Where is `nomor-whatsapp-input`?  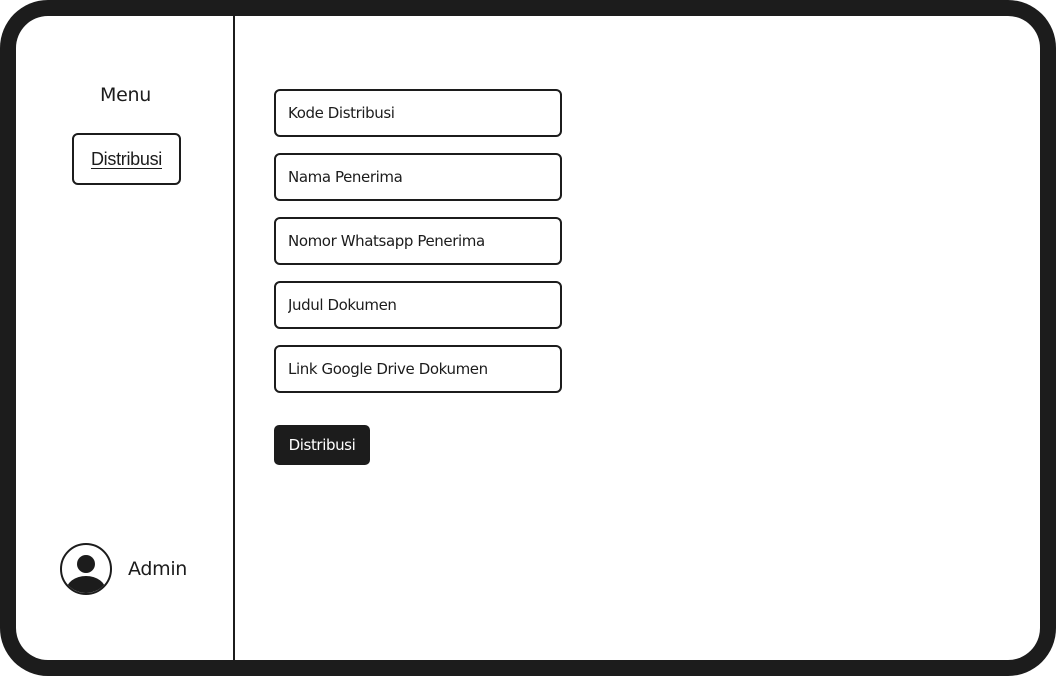
nomor-whatsapp-input is located at coordinates (418, 241).